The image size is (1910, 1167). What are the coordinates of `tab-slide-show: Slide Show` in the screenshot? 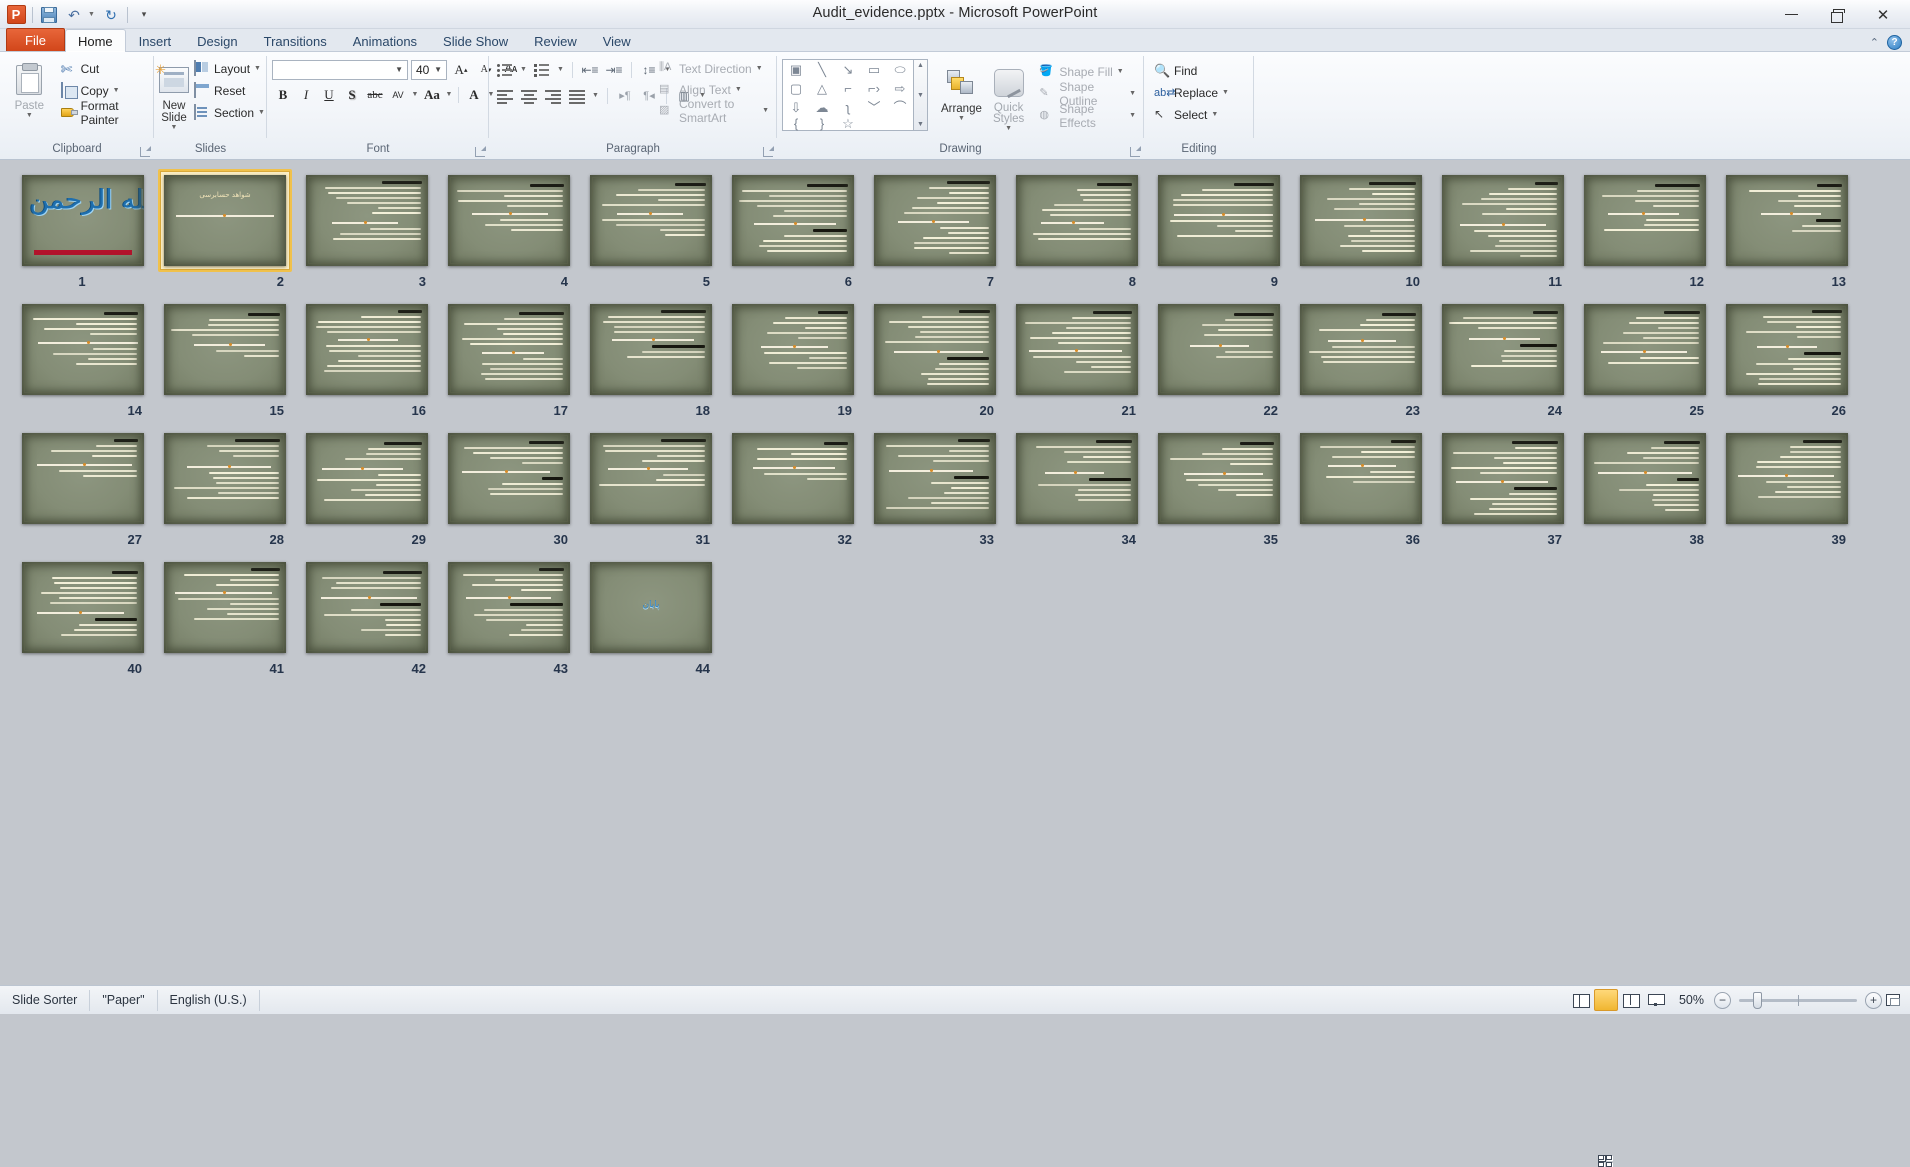 It's located at (475, 41).